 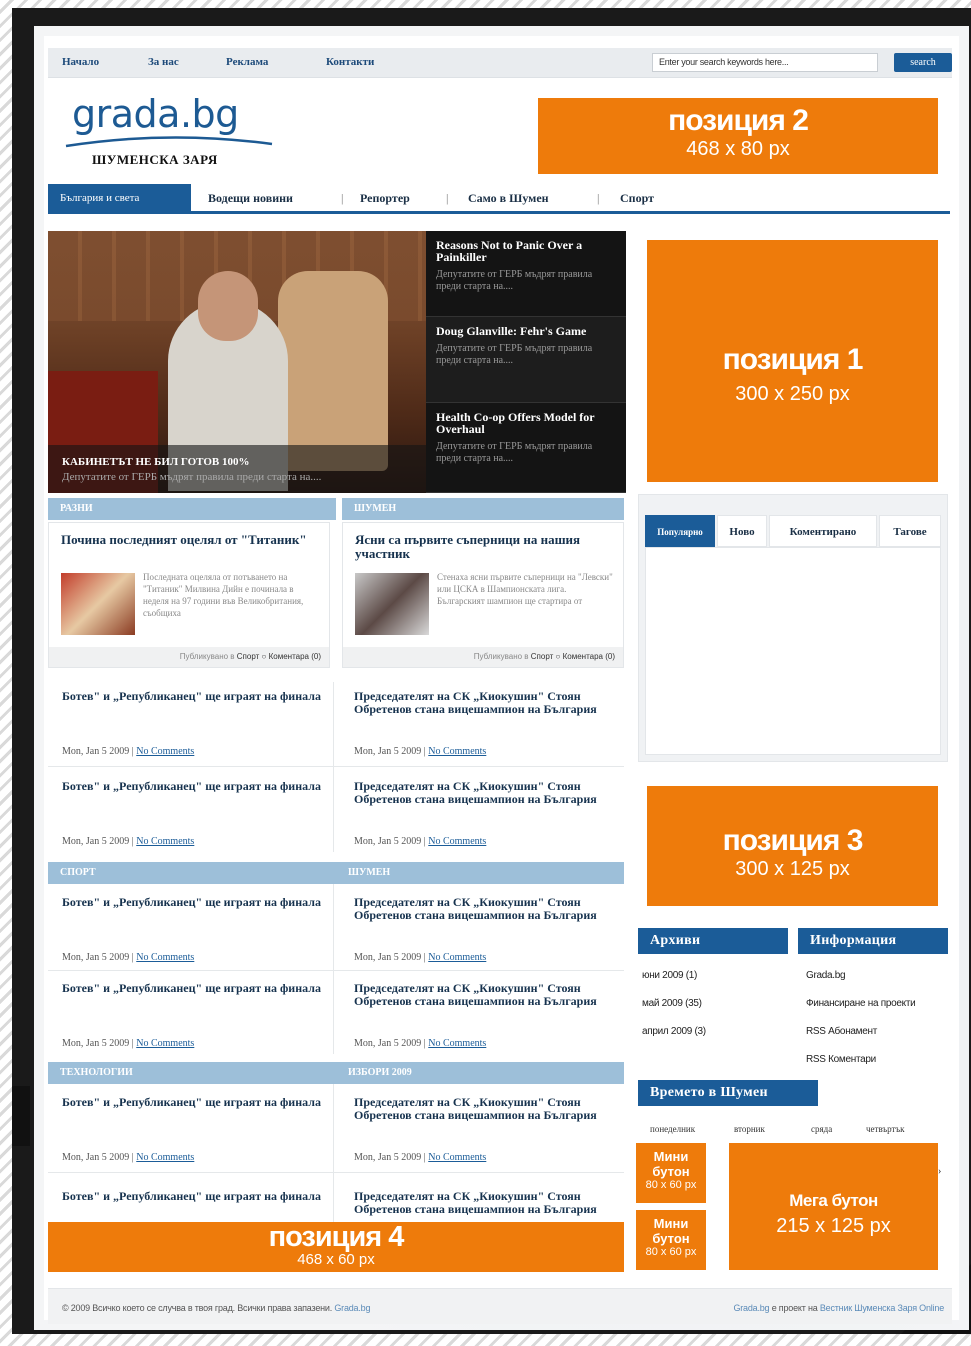 I want to click on info-link: RSS Абонамент, so click(x=841, y=1031).